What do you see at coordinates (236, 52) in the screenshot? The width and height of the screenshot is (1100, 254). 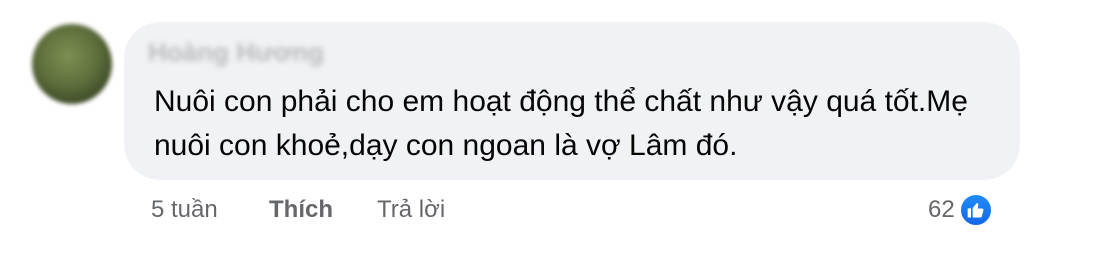 I see `comment-author-name: Hoàng Hương` at bounding box center [236, 52].